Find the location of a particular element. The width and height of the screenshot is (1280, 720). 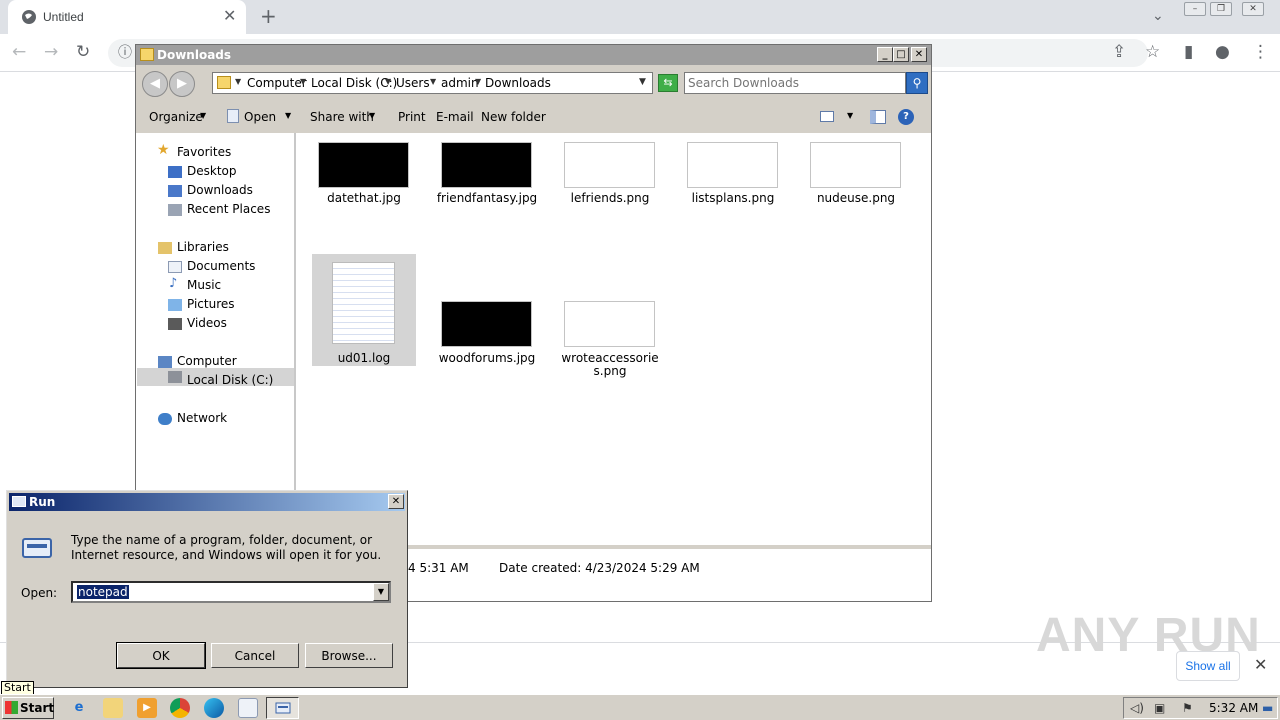

cancel-button: Cancel is located at coordinates (255, 655).